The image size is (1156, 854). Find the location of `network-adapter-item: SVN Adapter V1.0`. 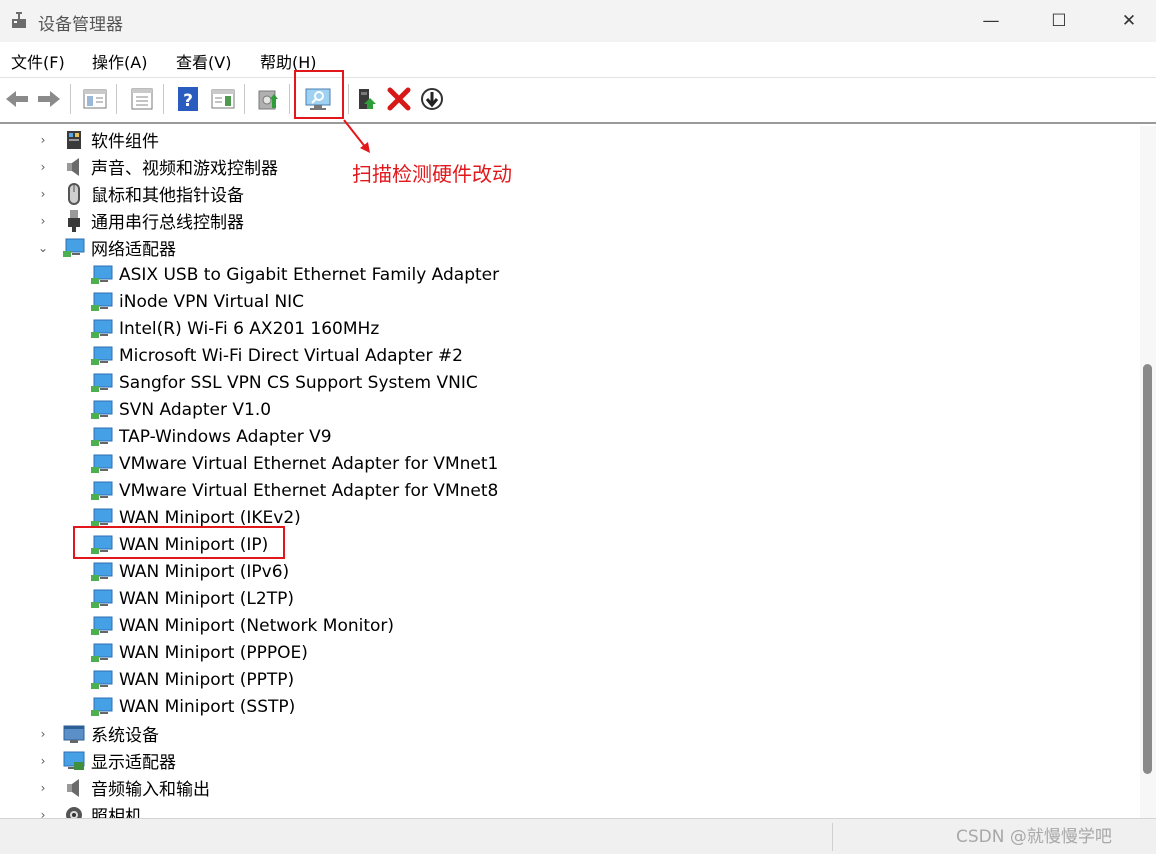

network-adapter-item: SVN Adapter V1.0 is located at coordinates (180, 409).